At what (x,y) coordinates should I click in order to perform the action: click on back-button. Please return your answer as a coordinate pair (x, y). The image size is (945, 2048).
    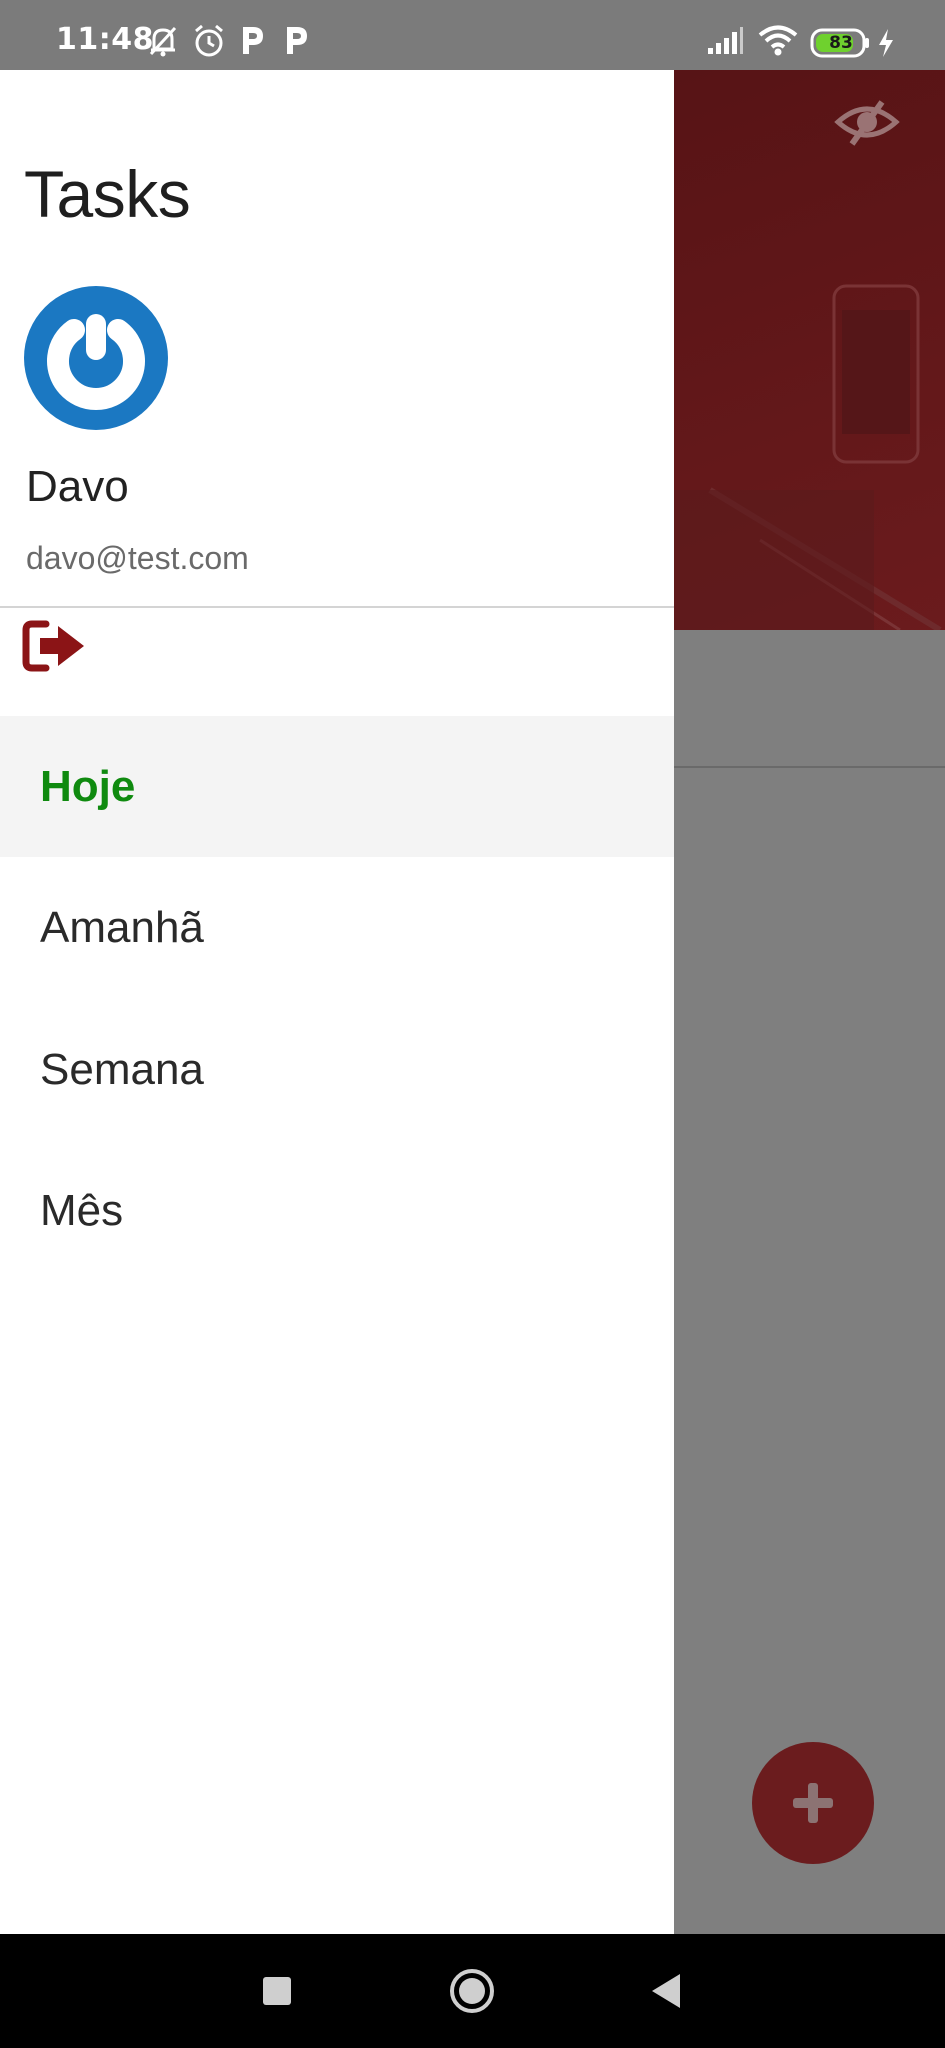
    Looking at the image, I should click on (666, 1991).